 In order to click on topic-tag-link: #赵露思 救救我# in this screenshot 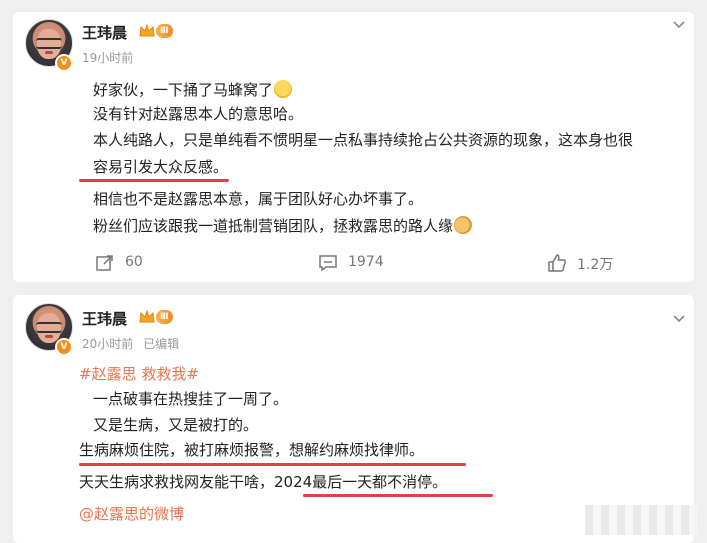, I will do `click(139, 373)`.